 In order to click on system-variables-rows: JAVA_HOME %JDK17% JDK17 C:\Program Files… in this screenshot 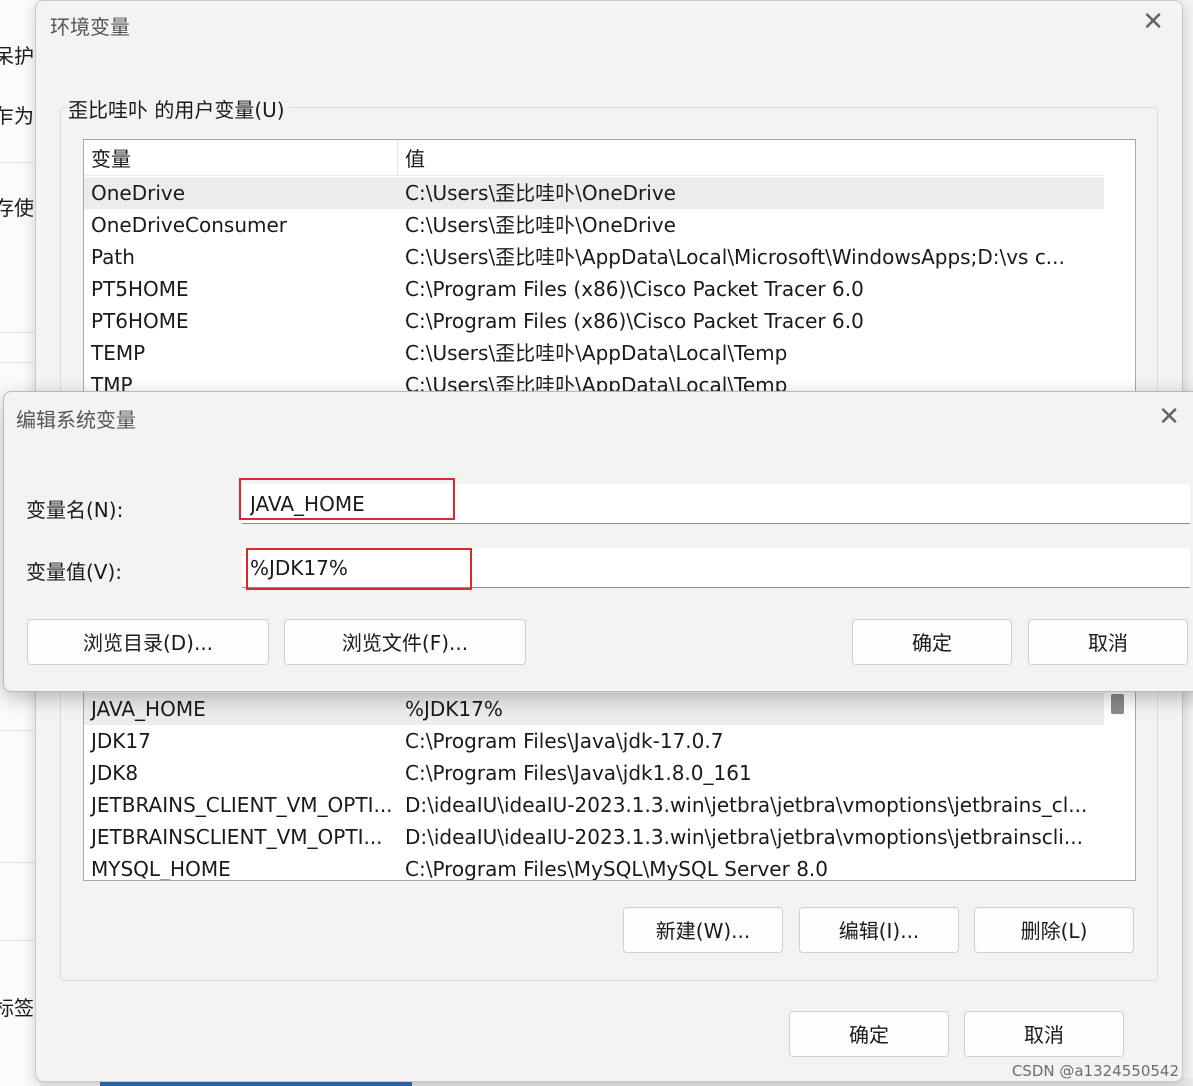, I will do `click(594, 787)`.